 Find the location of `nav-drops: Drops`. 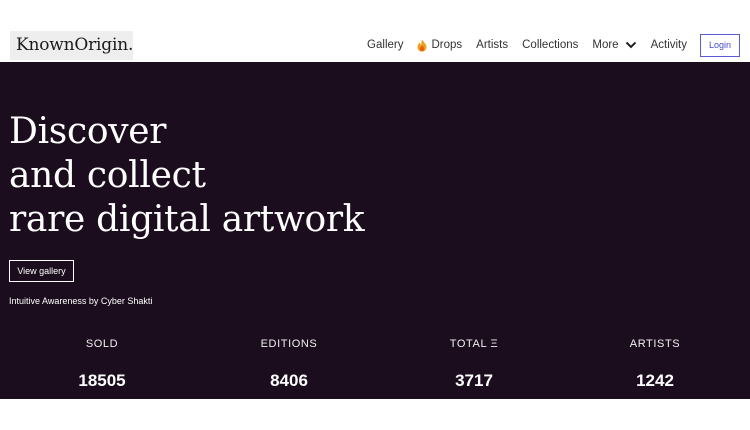

nav-drops: Drops is located at coordinates (439, 45).